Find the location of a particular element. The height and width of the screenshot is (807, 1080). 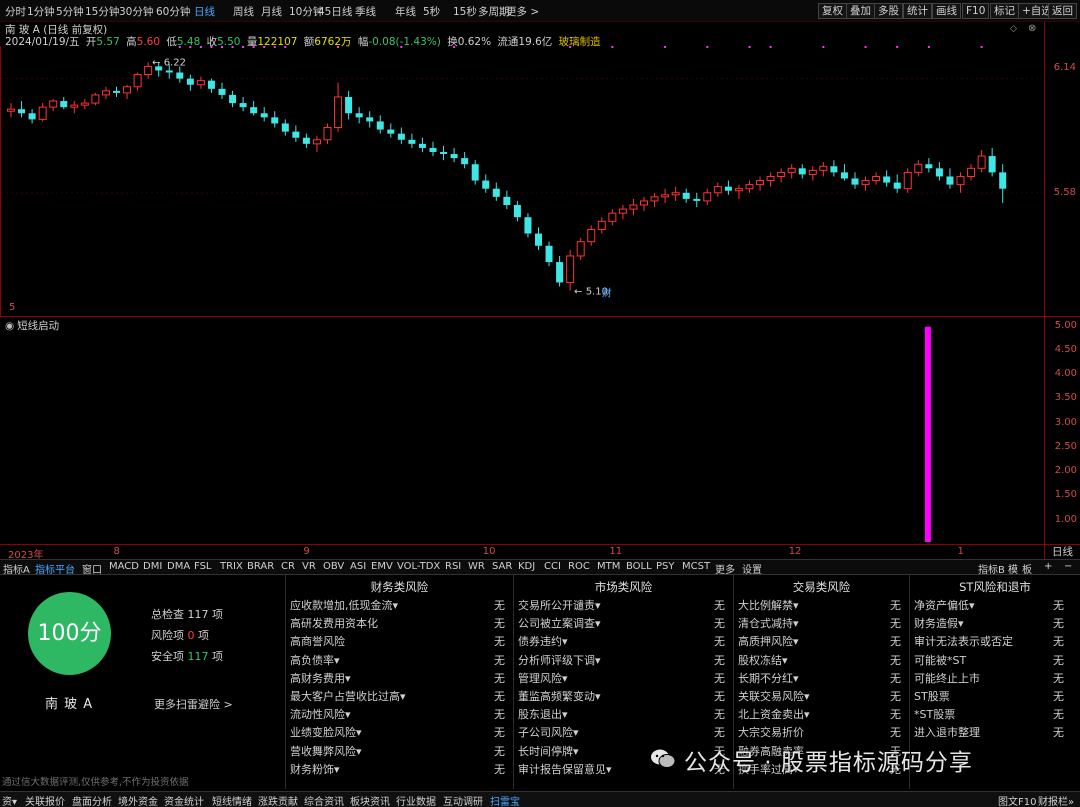

bottom-tab-4: 资金统计 is located at coordinates (184, 800).